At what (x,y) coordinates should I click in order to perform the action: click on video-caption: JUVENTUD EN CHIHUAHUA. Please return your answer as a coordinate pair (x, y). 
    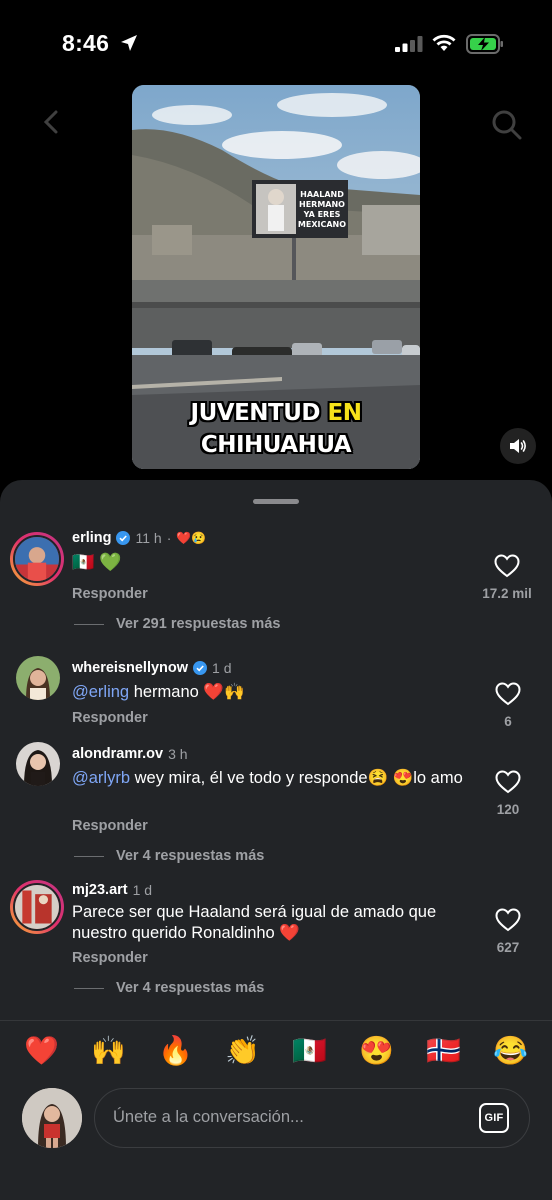
    Looking at the image, I should click on (276, 429).